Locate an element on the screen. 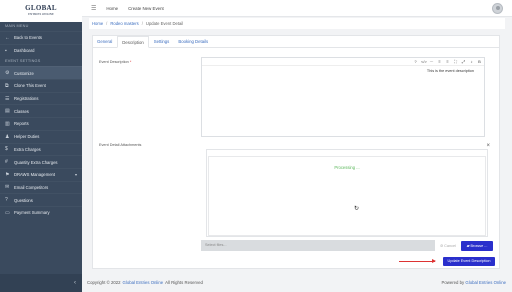 The height and width of the screenshot is (292, 512). cancel-button: ⊘ Cancel is located at coordinates (448, 245).